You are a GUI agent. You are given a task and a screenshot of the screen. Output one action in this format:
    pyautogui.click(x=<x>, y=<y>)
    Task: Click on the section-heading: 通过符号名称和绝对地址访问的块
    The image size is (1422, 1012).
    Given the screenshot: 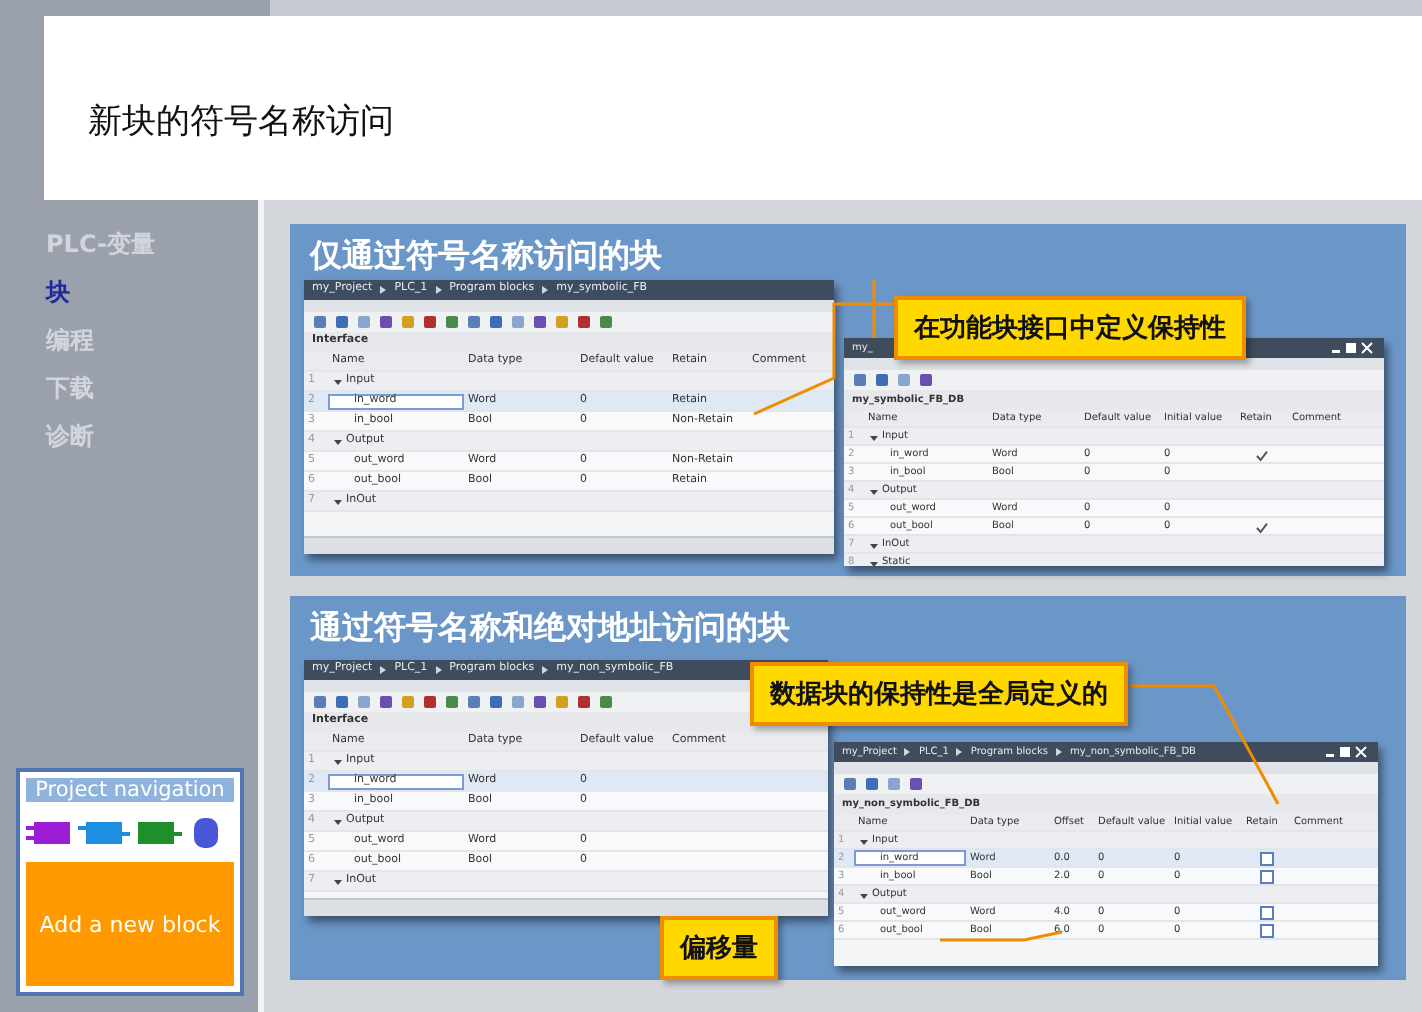 What is the action you would take?
    pyautogui.click(x=550, y=628)
    